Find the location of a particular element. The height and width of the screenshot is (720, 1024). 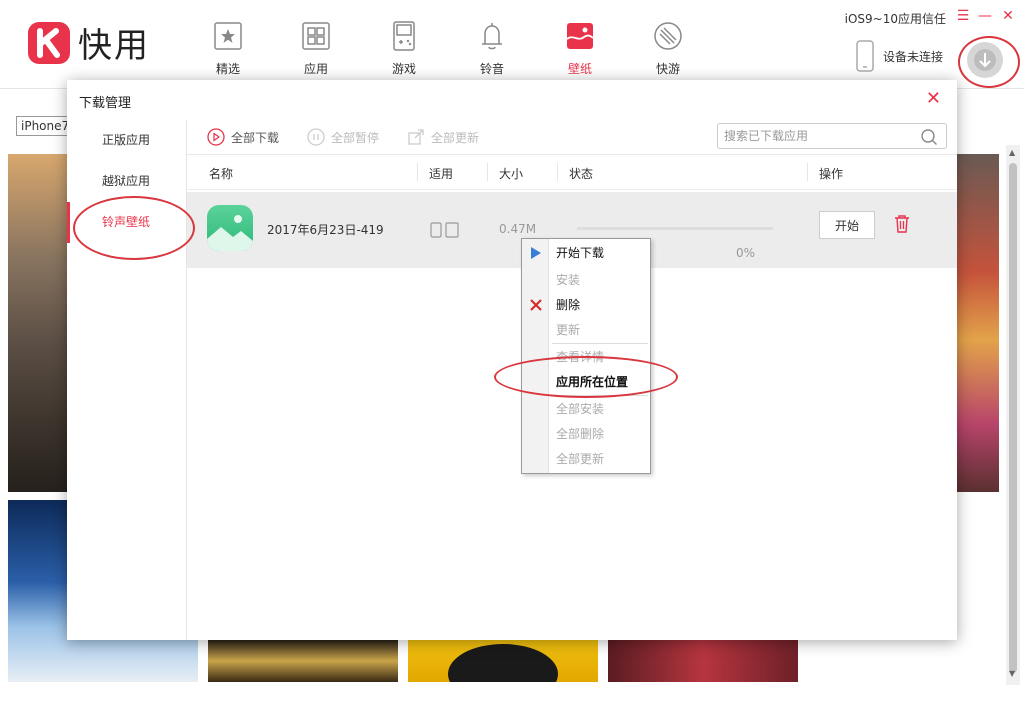

sidebar-item-ringtones-wallpapers: 铃声壁纸 is located at coordinates (126, 222).